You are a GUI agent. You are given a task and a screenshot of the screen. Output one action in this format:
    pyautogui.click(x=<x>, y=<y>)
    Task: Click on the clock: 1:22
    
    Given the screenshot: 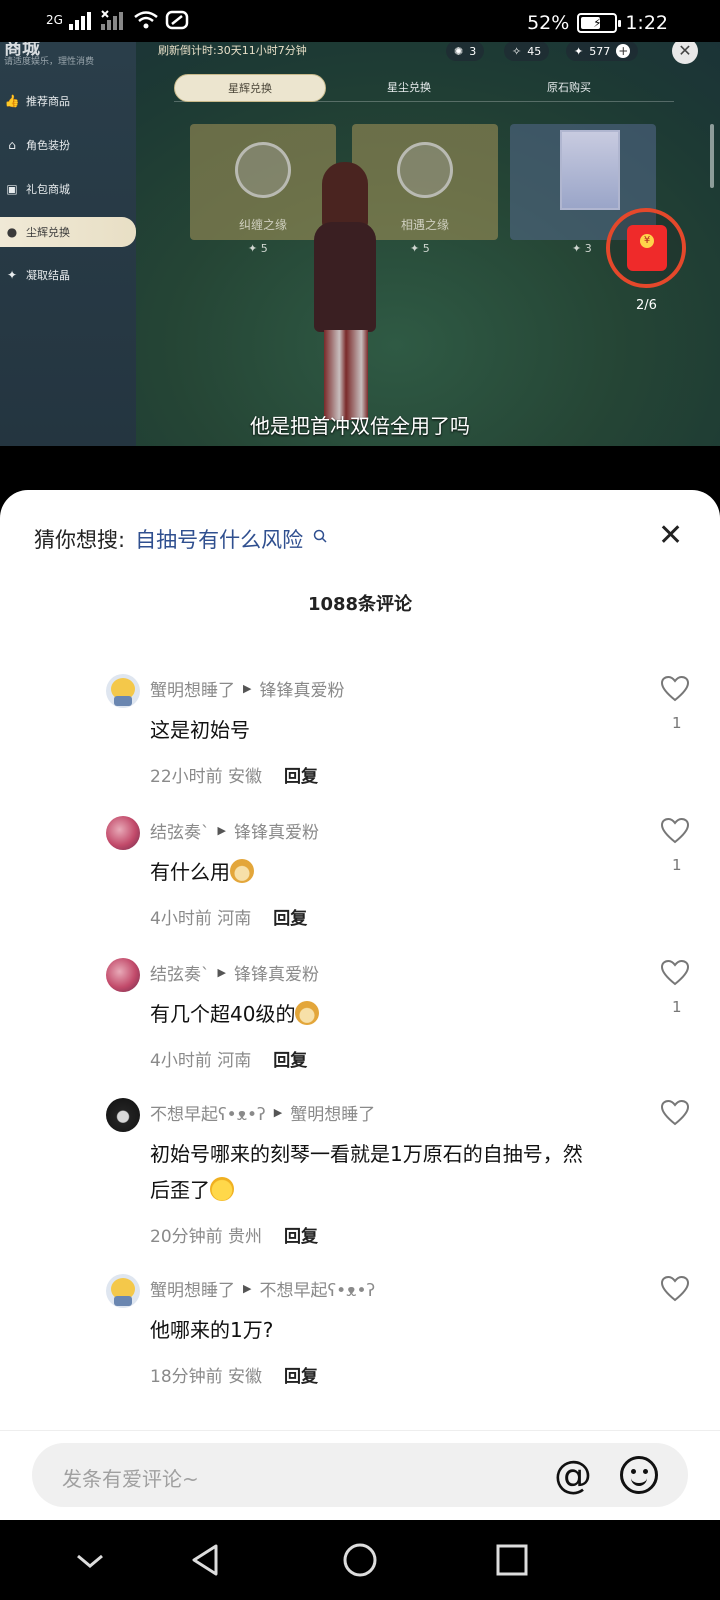 What is the action you would take?
    pyautogui.click(x=646, y=23)
    